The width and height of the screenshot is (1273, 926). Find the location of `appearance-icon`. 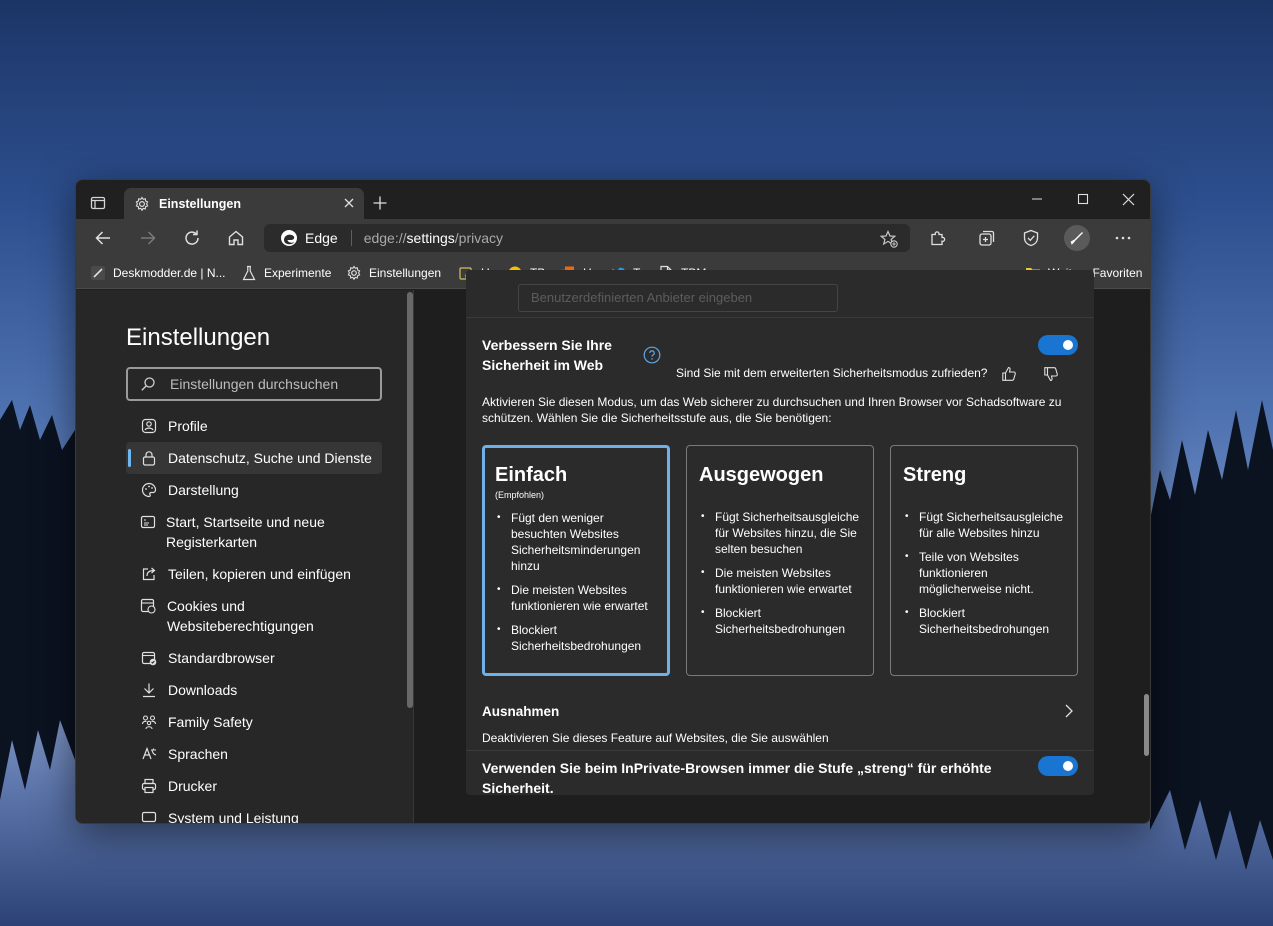

appearance-icon is located at coordinates (149, 489).